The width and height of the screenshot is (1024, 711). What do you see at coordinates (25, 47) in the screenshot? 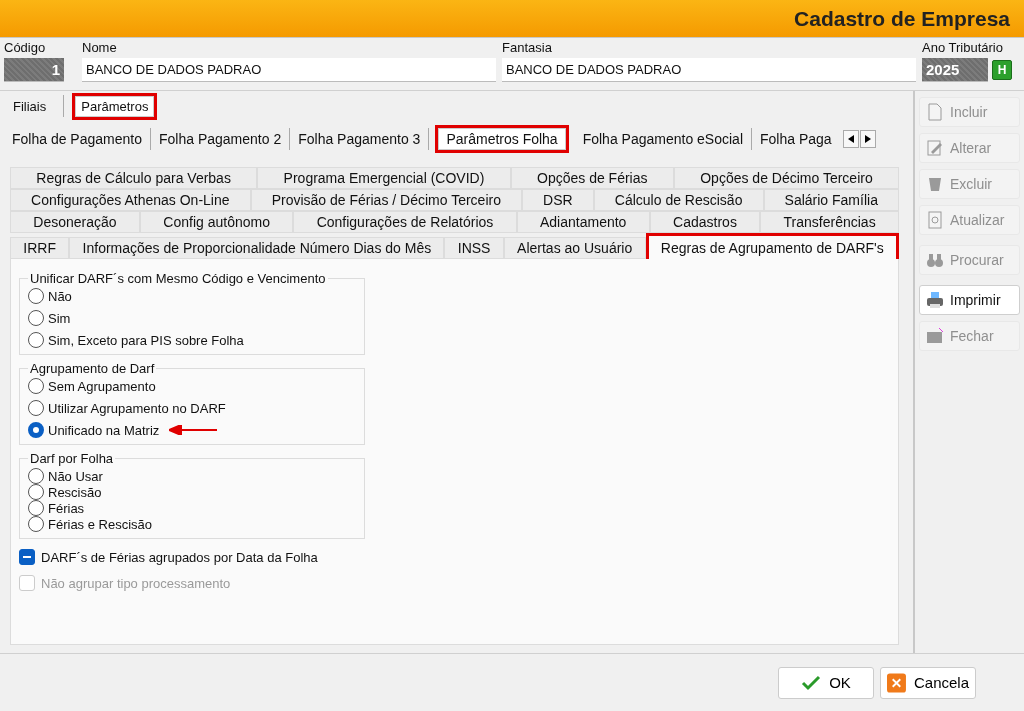
I see `field-label: Código` at bounding box center [25, 47].